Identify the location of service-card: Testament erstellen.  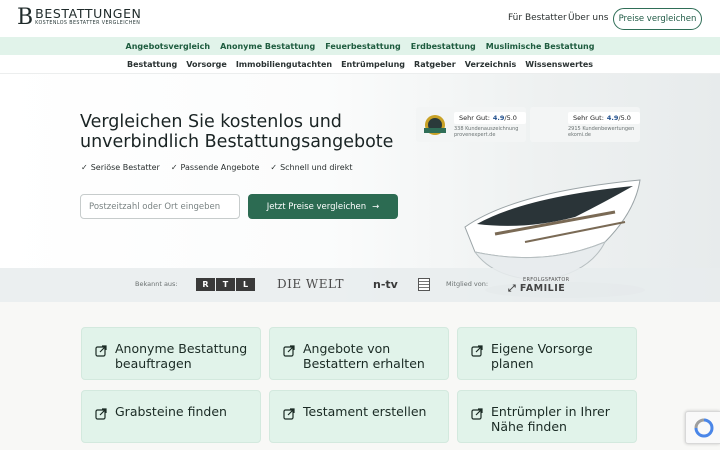
(359, 416).